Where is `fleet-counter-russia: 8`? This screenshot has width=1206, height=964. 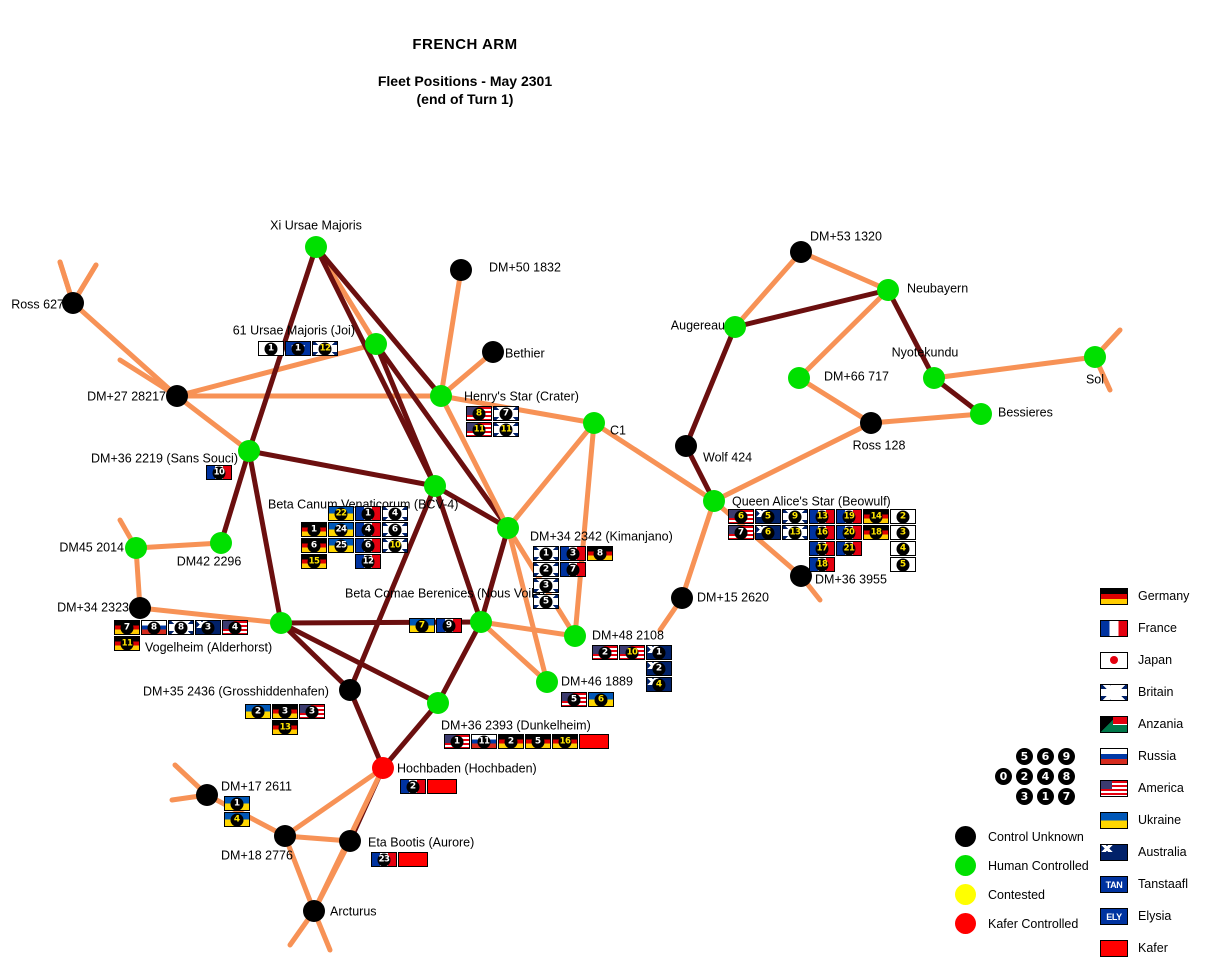
fleet-counter-russia: 8 is located at coordinates (154, 627).